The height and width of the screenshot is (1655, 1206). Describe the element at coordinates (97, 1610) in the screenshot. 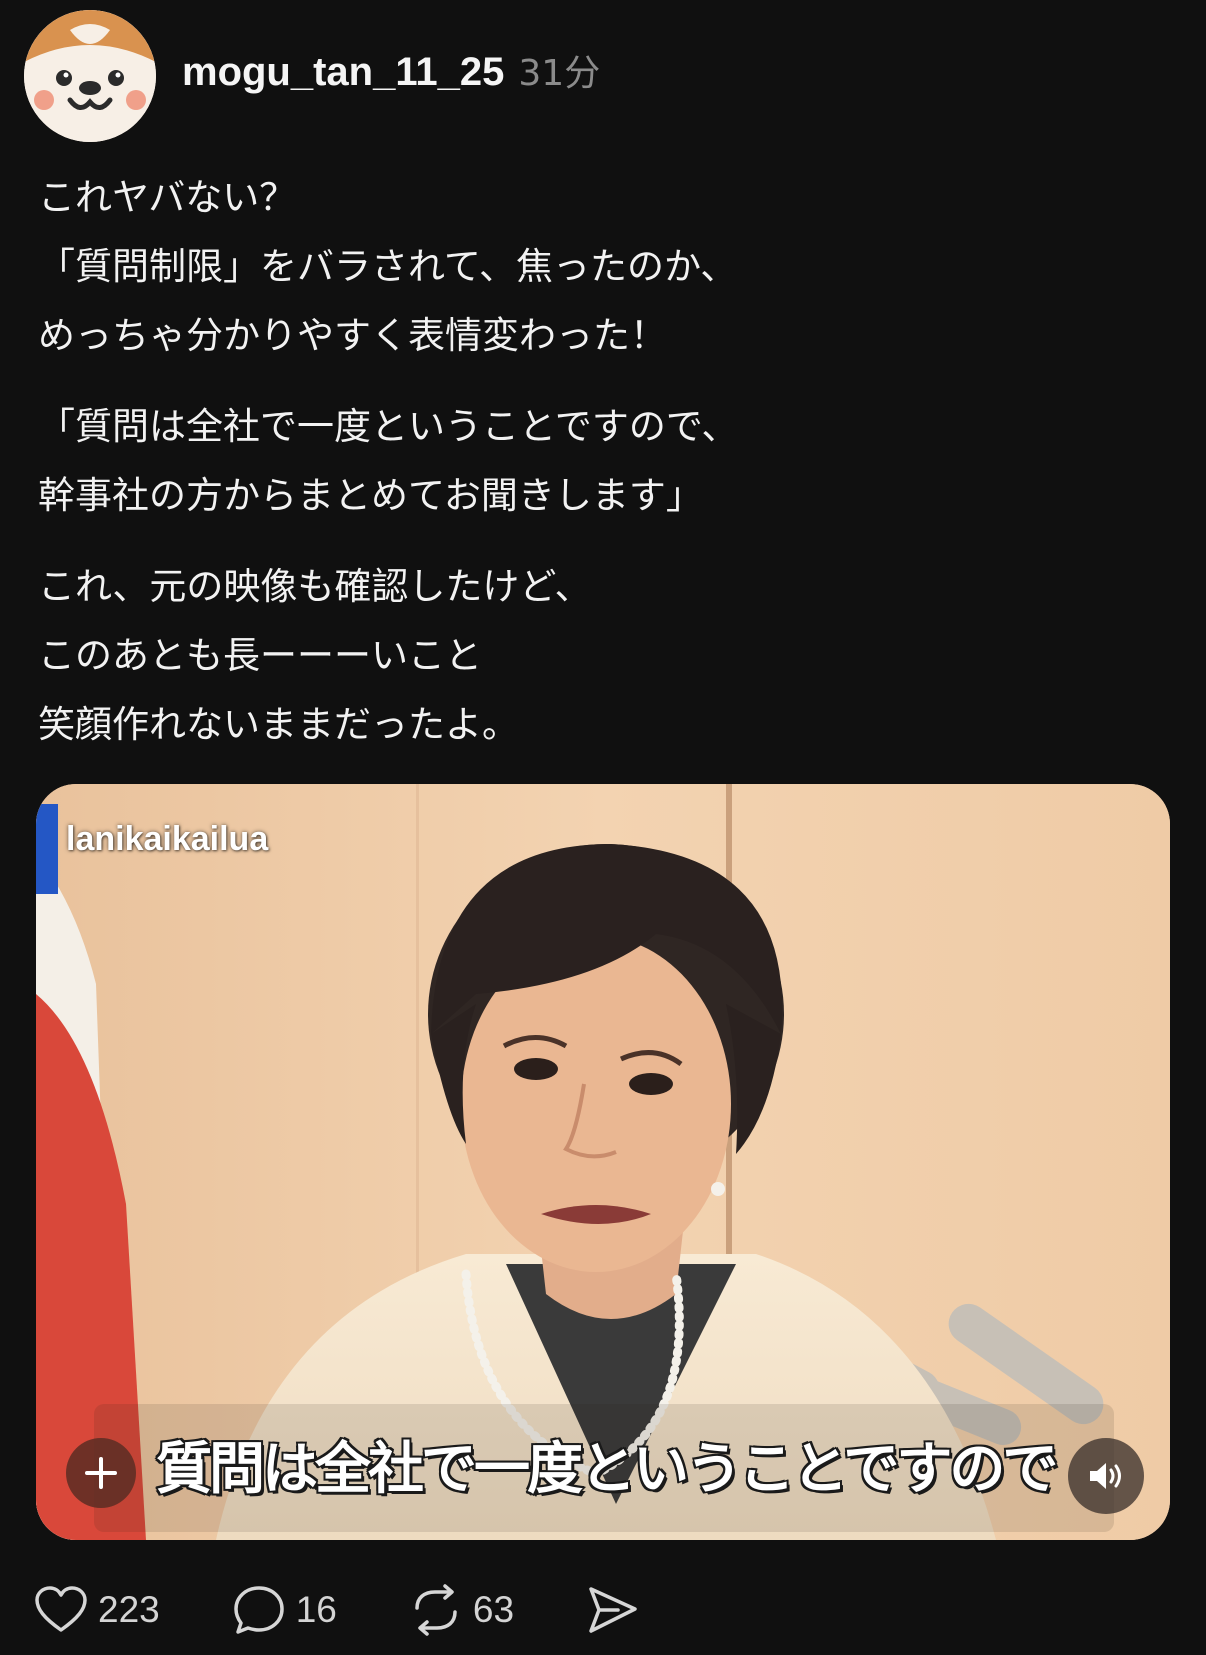

I see `like-button: 223` at that location.